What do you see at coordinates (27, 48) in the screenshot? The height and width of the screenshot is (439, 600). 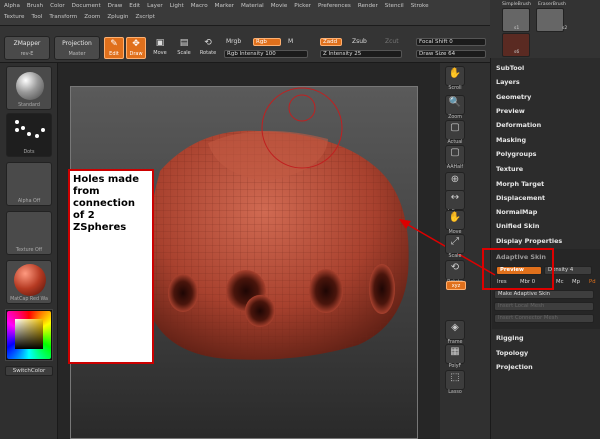 I see `zmapper-button: ZMapper rev-E` at bounding box center [27, 48].